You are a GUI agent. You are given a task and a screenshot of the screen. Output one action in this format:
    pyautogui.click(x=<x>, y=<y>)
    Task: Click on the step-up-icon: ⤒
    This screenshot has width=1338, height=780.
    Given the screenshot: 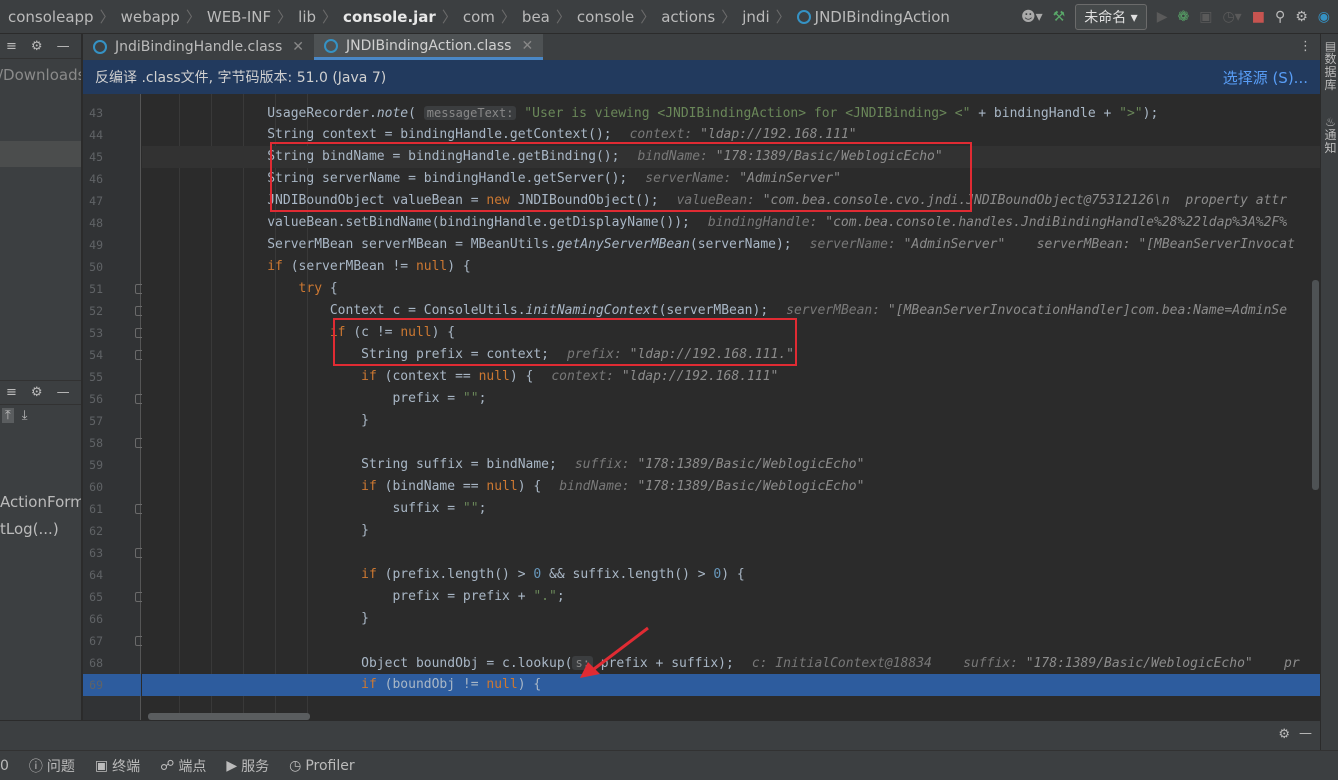 What is the action you would take?
    pyautogui.click(x=8, y=415)
    